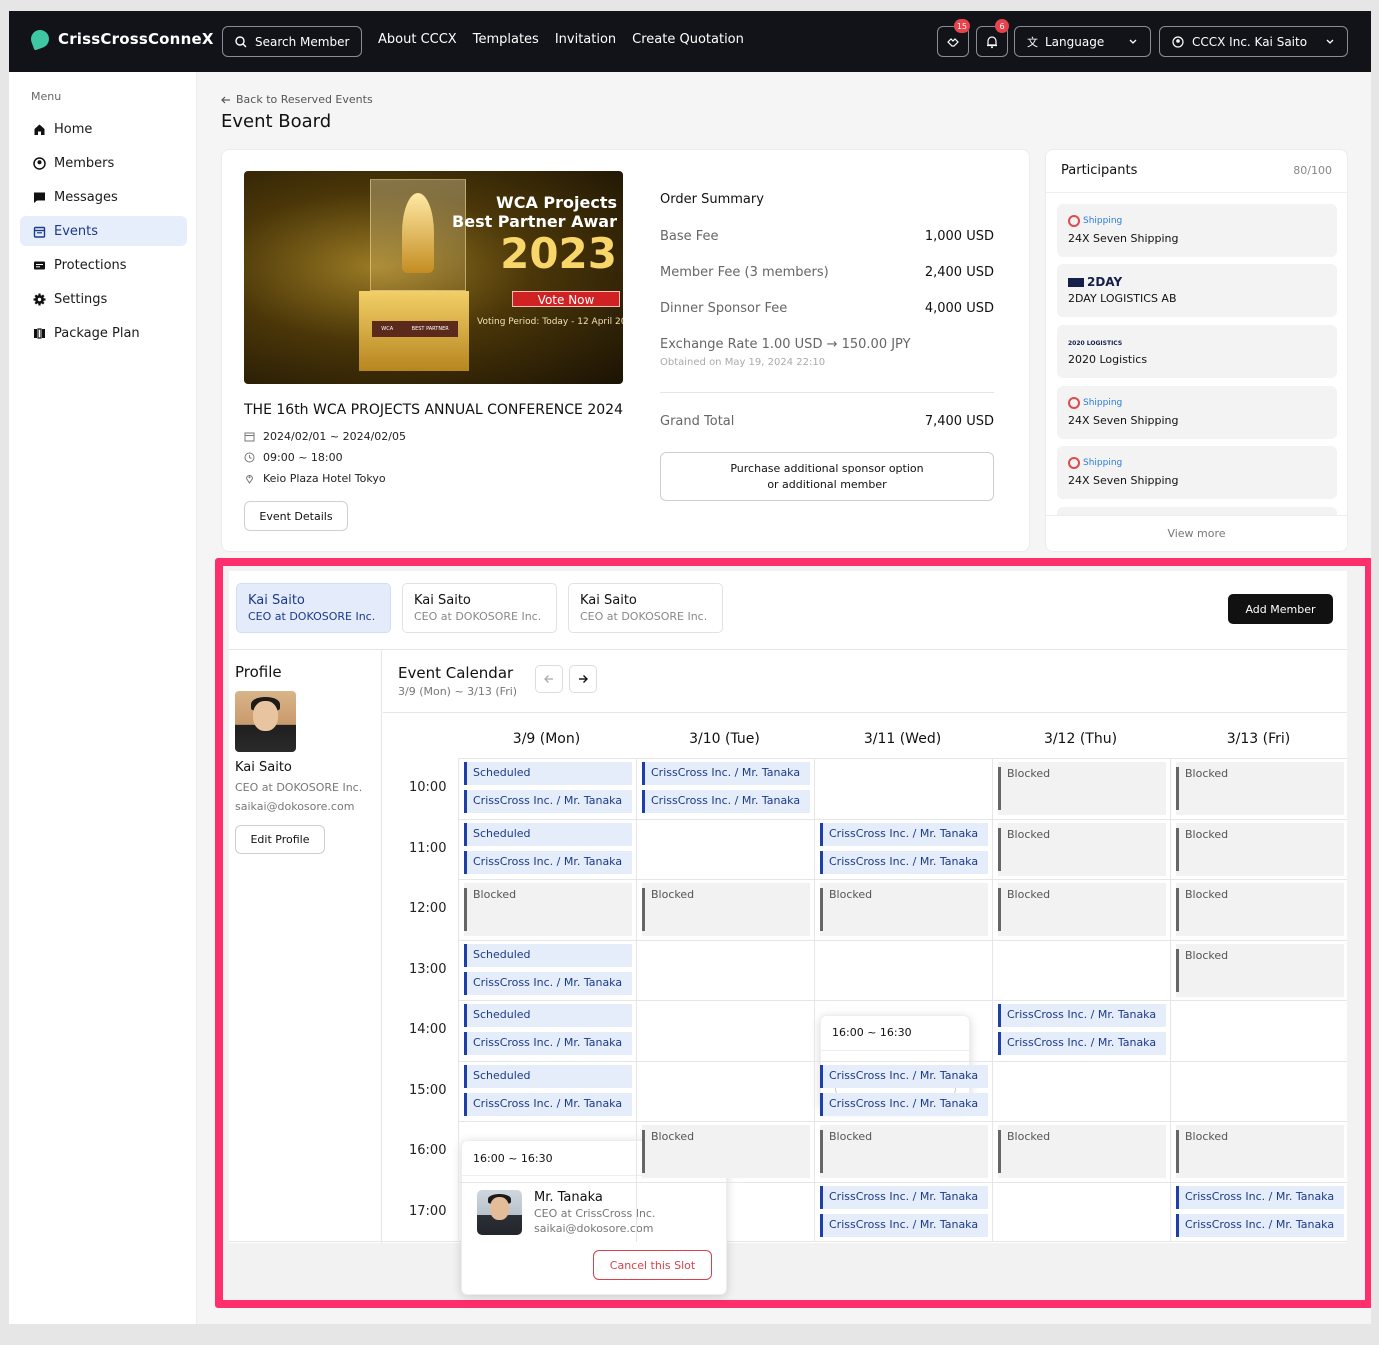 Image resolution: width=1379 pixels, height=1345 pixels. I want to click on calendar-next-button, so click(583, 679).